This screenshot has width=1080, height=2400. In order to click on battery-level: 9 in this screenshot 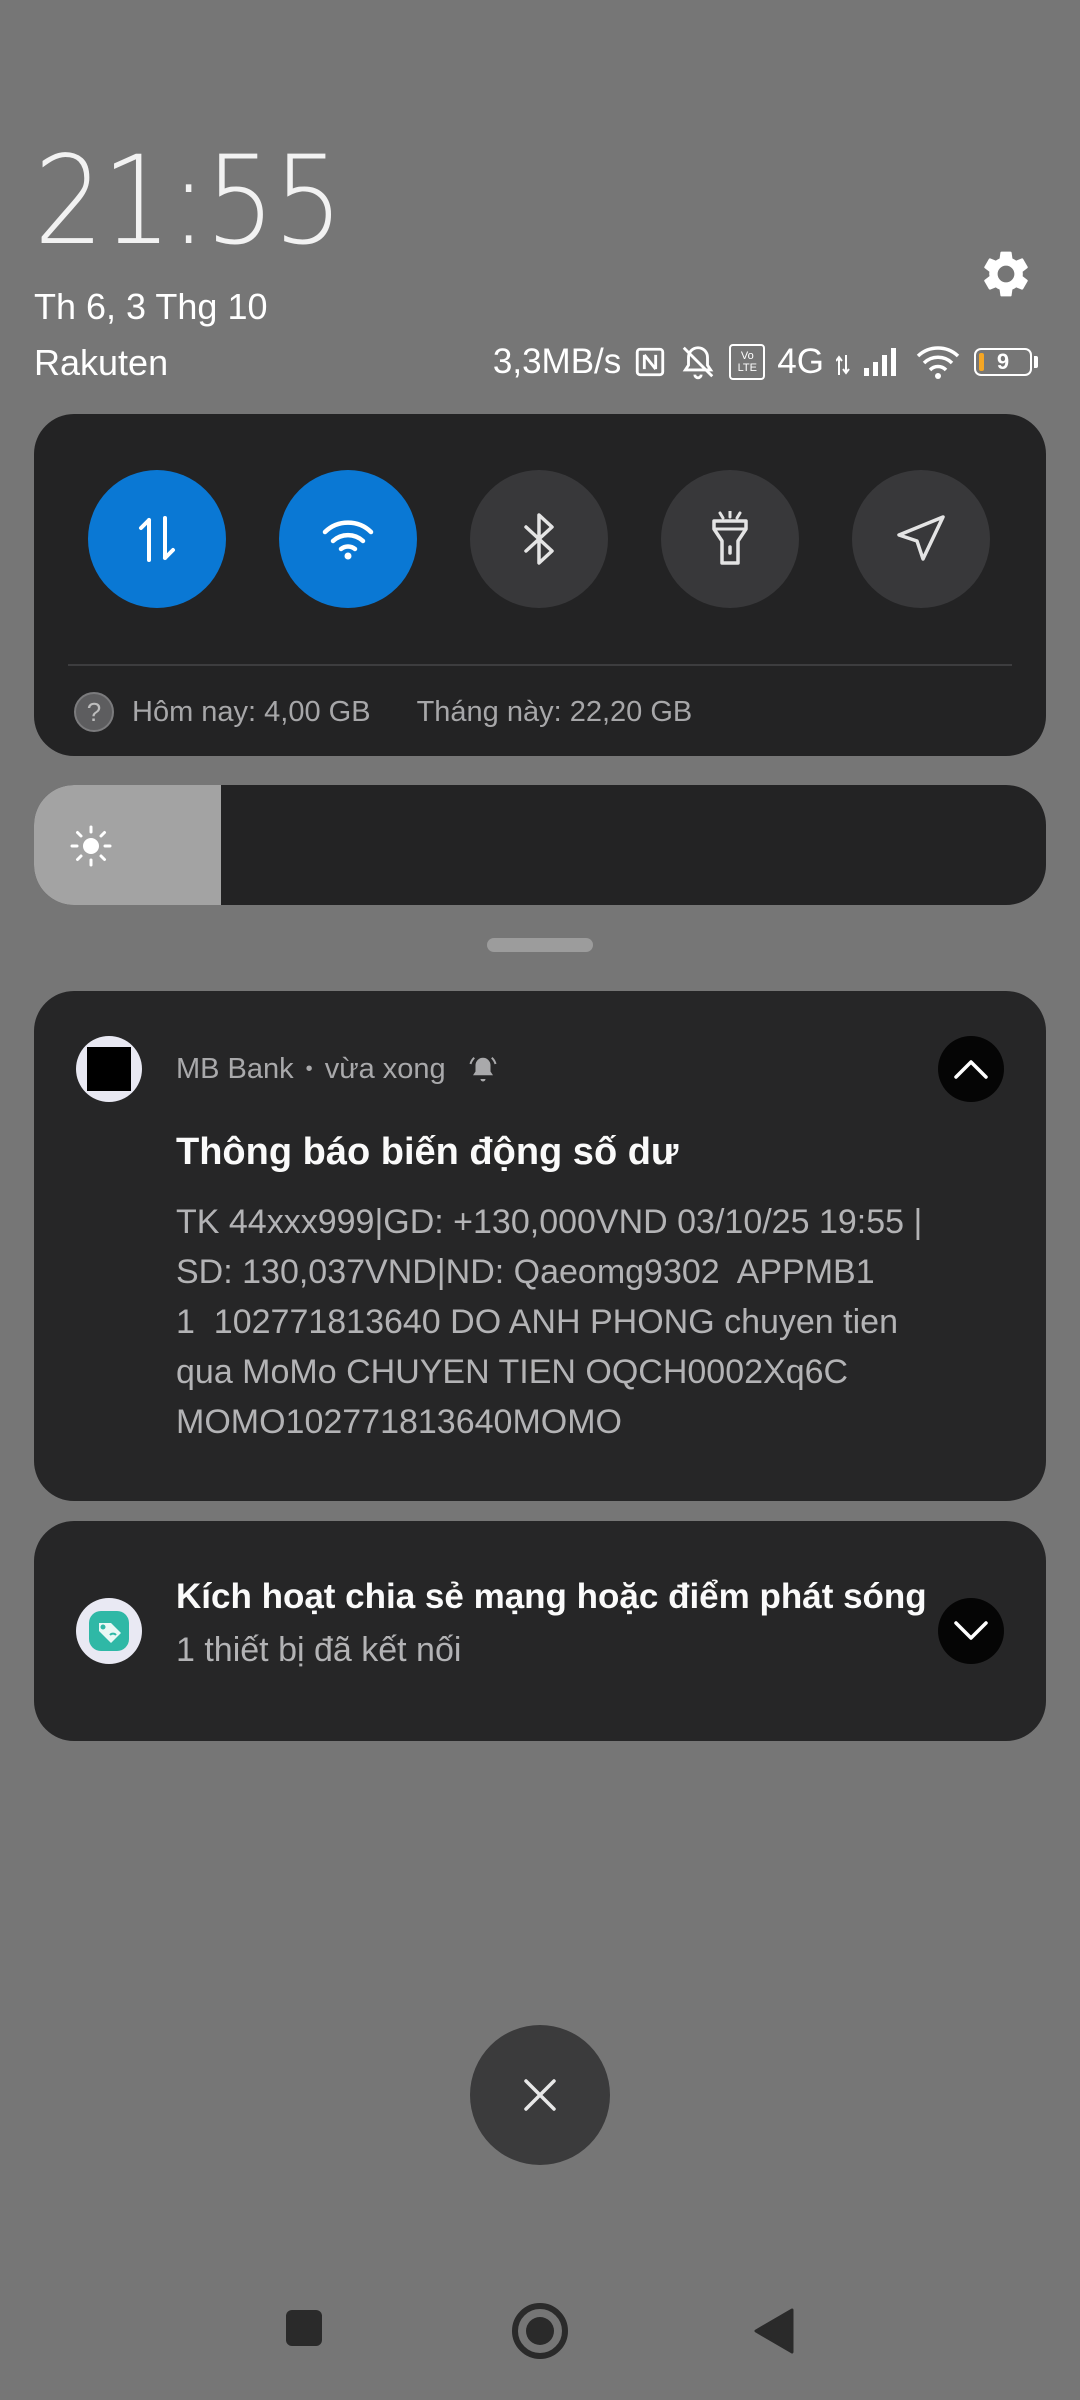, I will do `click(1003, 361)`.